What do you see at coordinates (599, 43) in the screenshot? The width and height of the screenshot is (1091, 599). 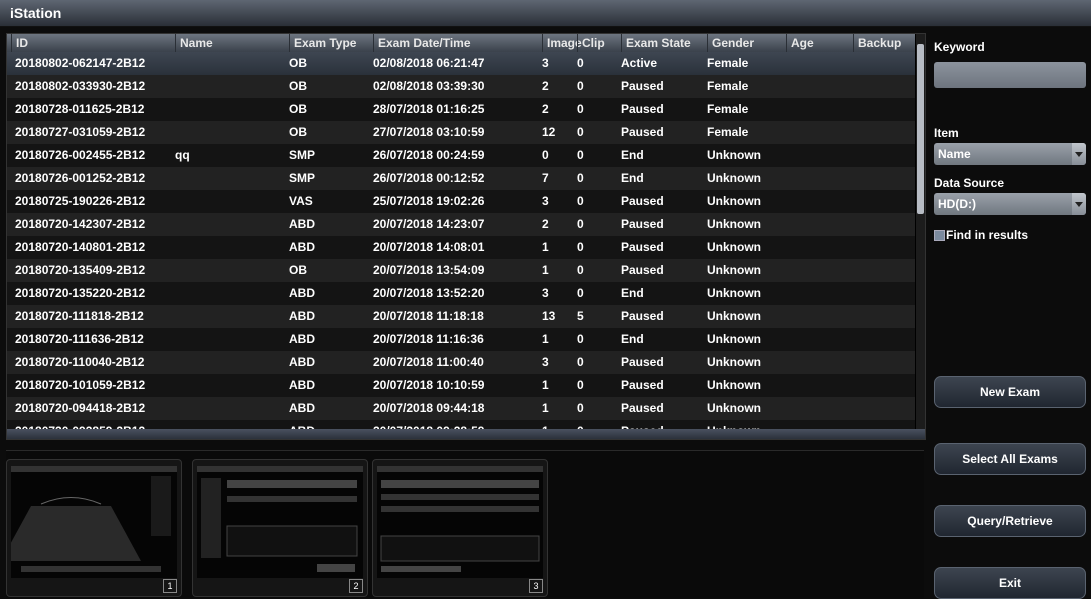 I see `header-col-clip: Clip` at bounding box center [599, 43].